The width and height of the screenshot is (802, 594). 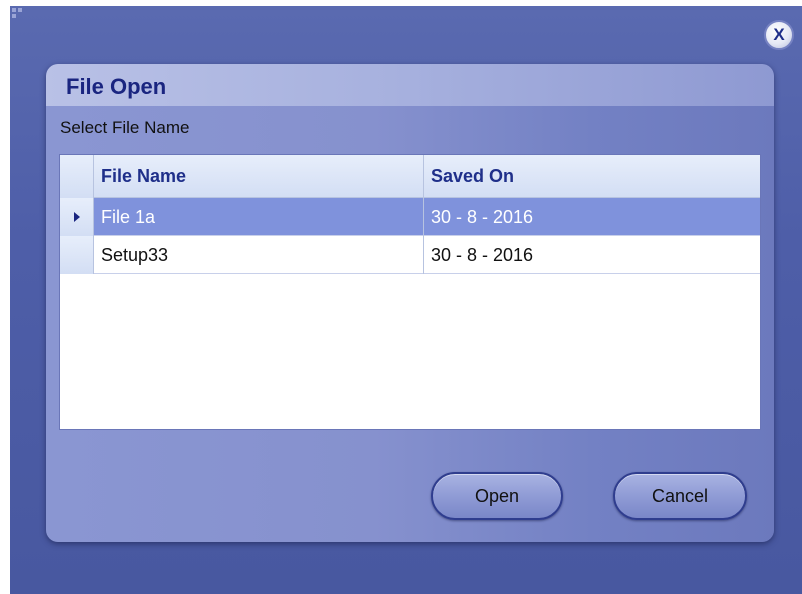 I want to click on table-header-row: File Name Saved On, so click(x=410, y=176).